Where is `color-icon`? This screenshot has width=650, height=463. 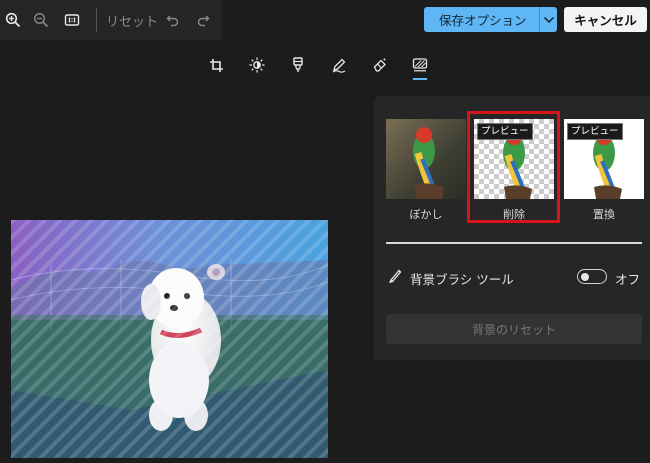 color-icon is located at coordinates (298, 65).